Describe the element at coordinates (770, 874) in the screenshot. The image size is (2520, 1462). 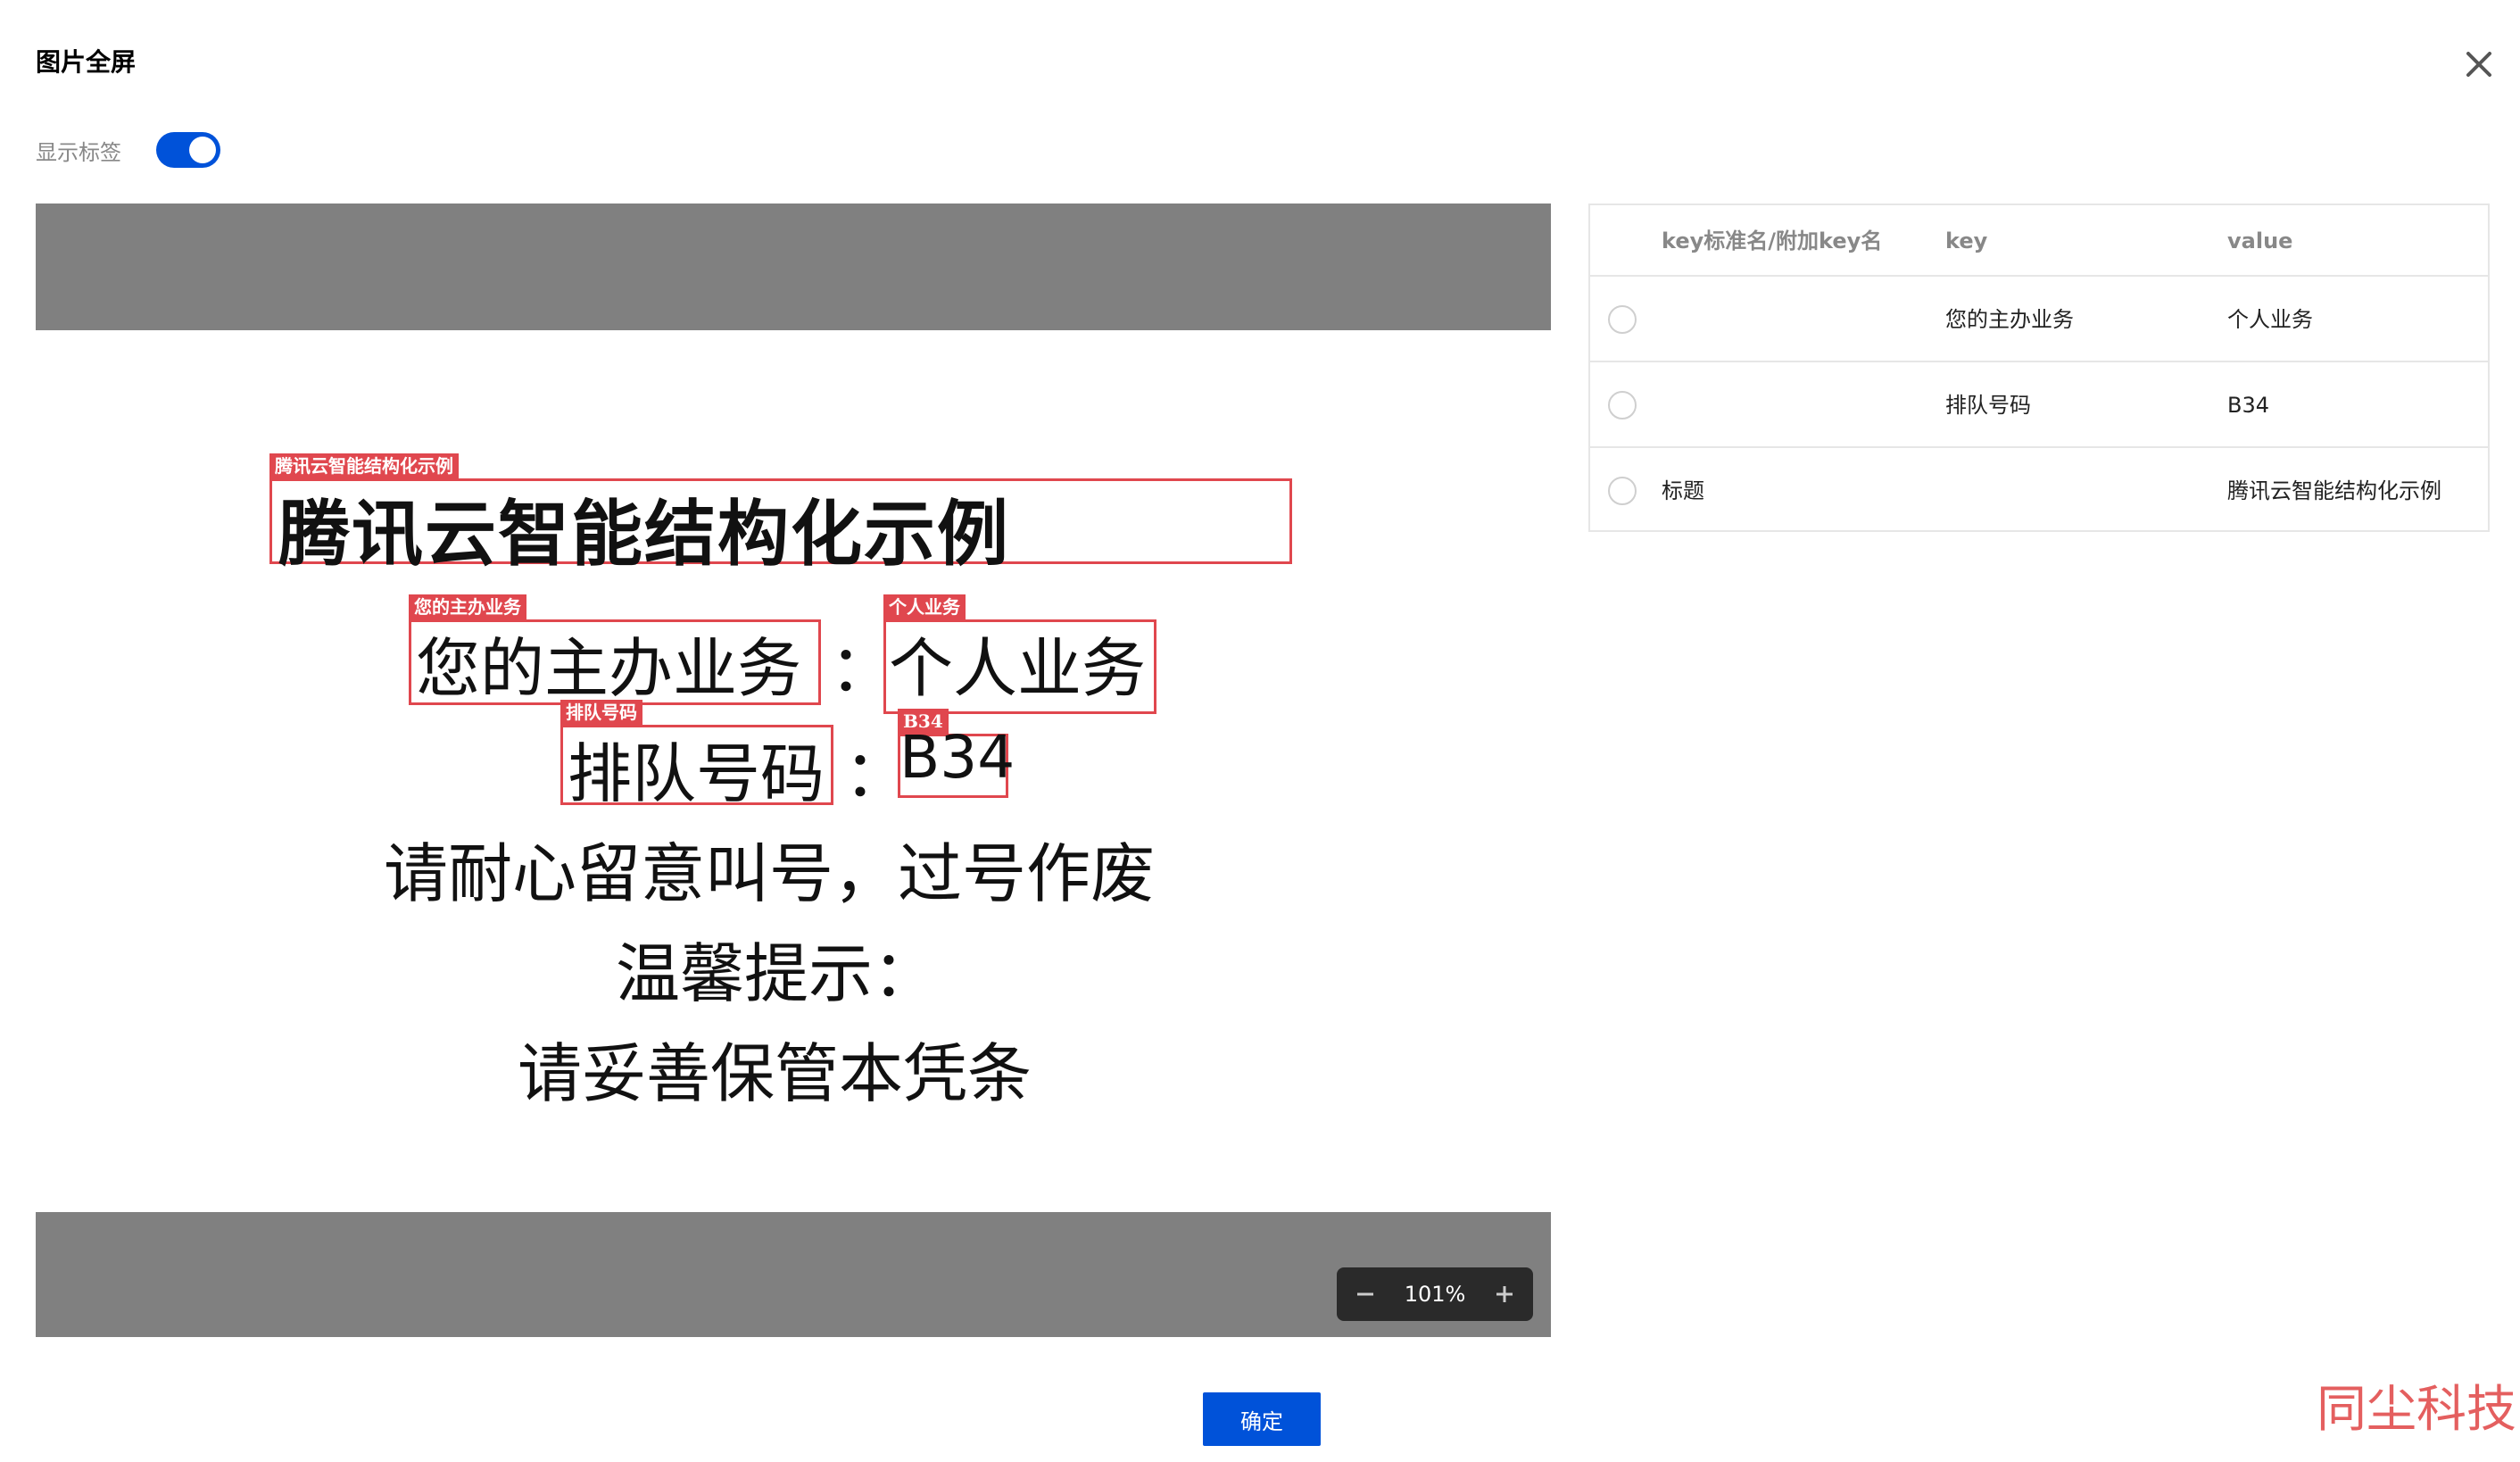
I see `doc-line3: 请耐心留意叫号，过号作废` at that location.